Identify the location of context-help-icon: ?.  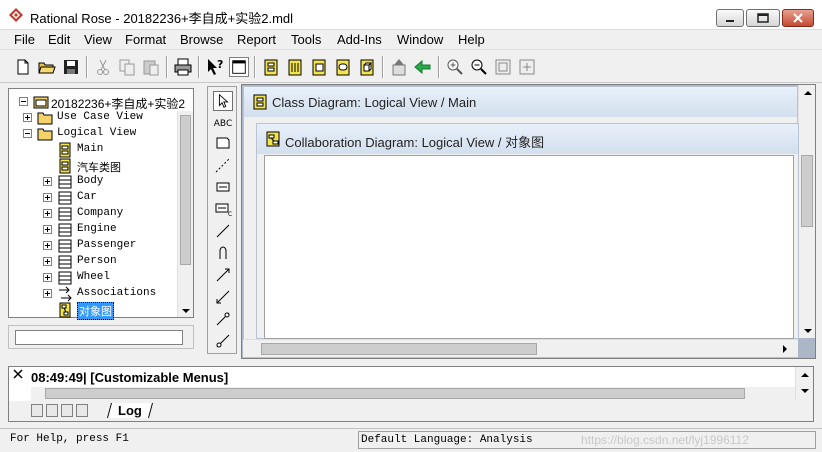
(215, 67).